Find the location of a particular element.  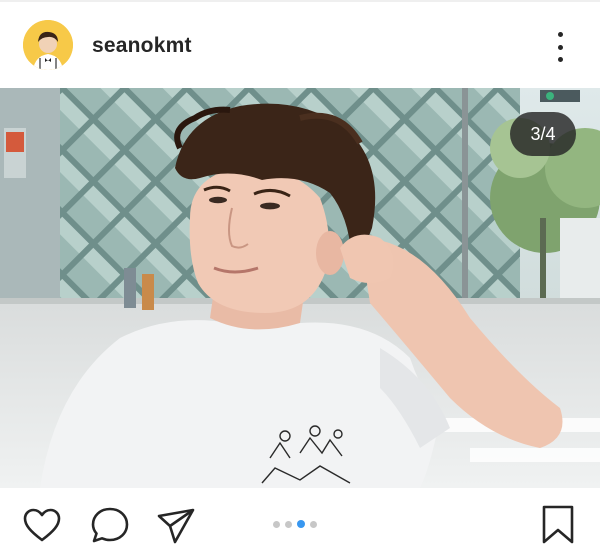

comment-button is located at coordinates (110, 525).